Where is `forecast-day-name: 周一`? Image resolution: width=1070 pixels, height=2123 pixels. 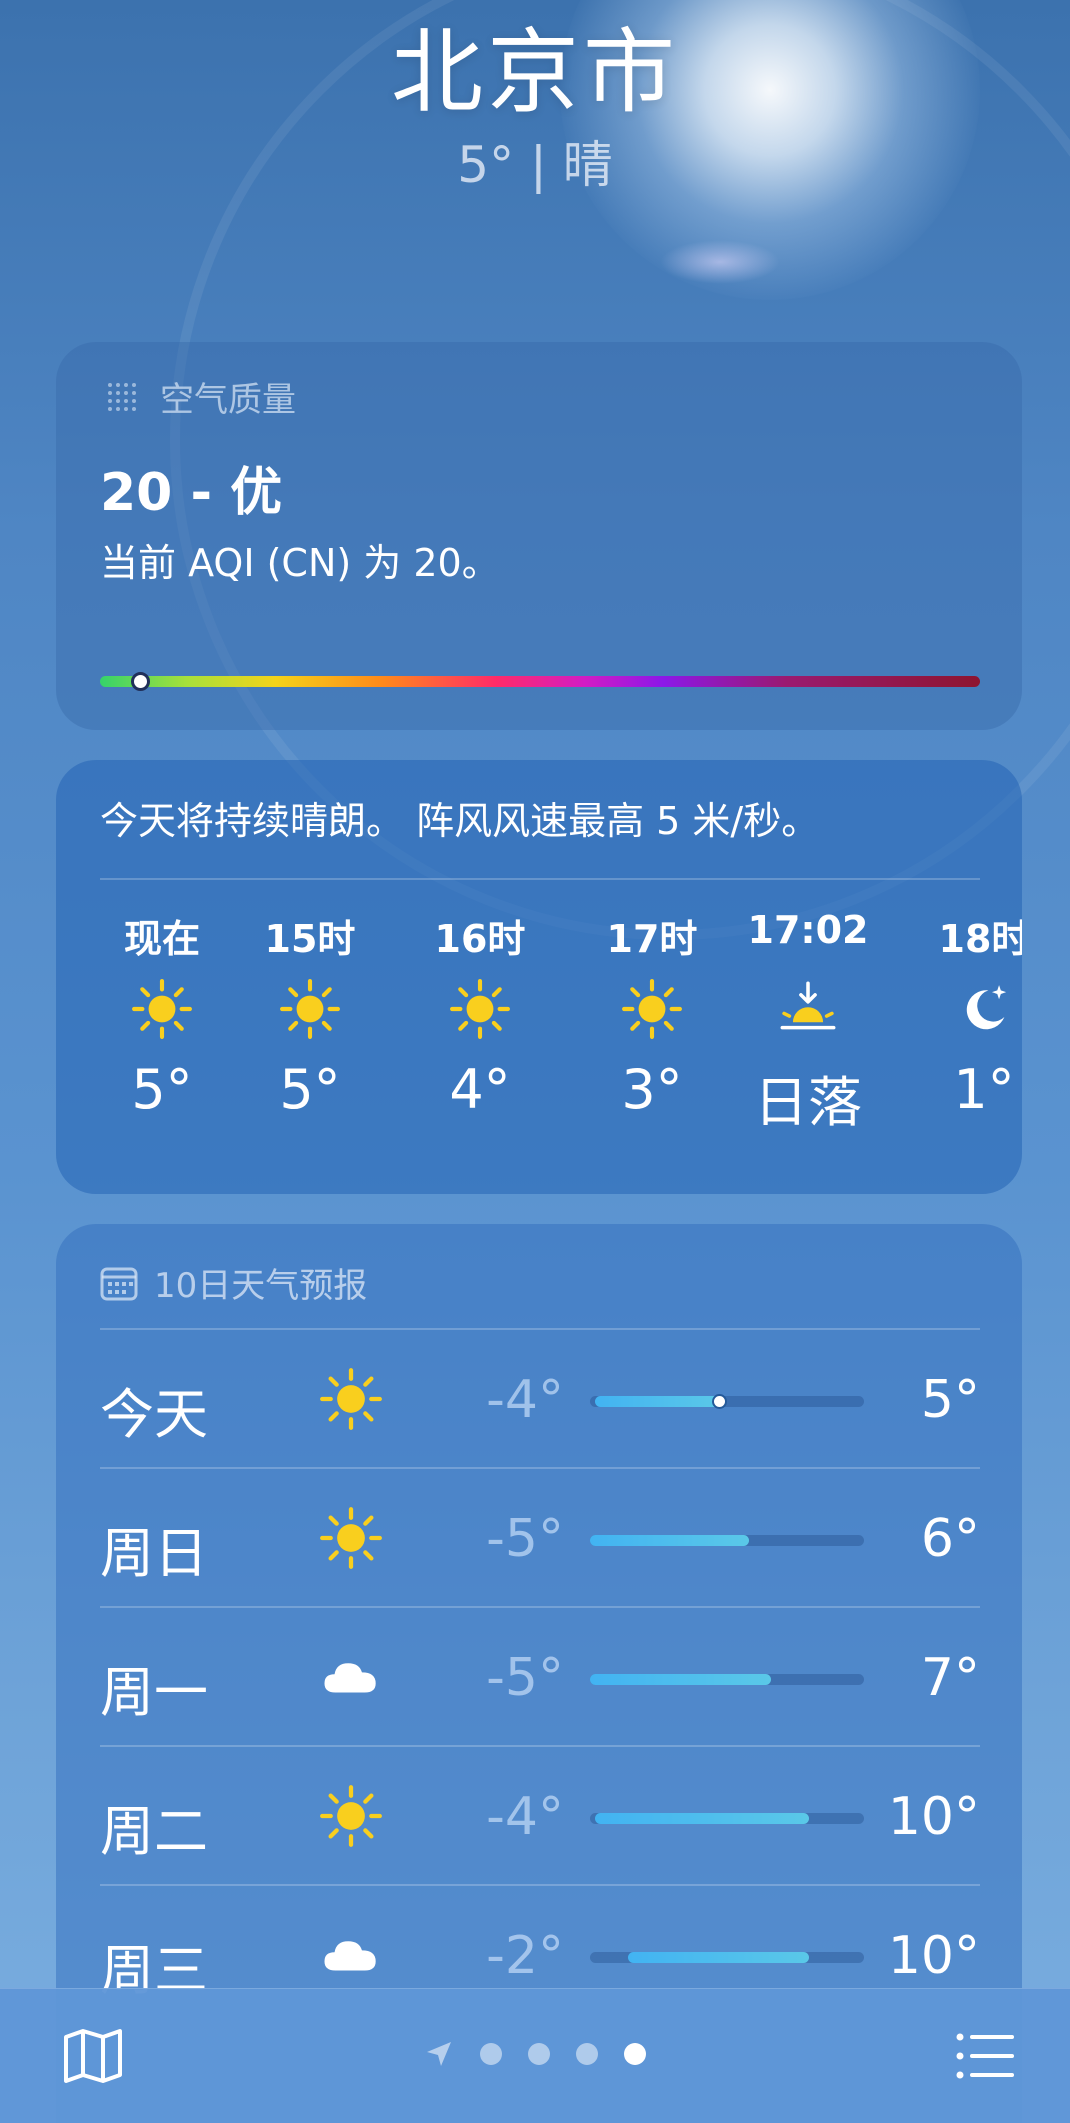
forecast-day-name: 周一 is located at coordinates (154, 1692).